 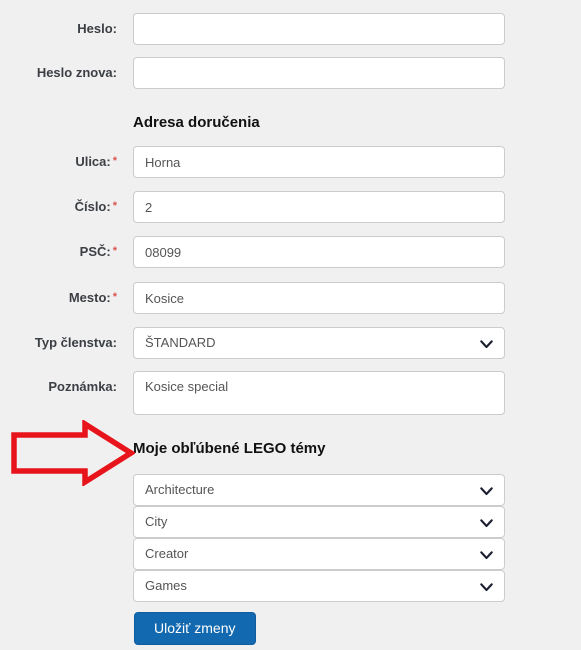 I want to click on city-input, so click(x=319, y=298).